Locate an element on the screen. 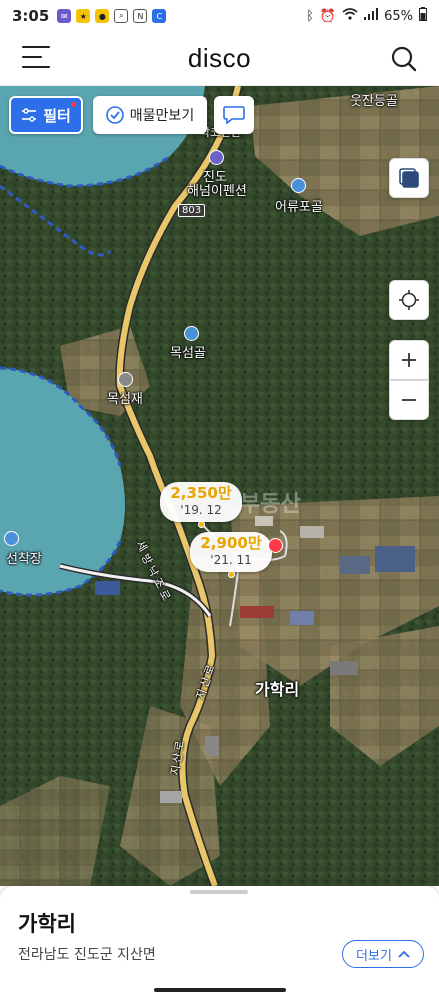 This screenshot has height=1000, width=439. battery-percent: 65% is located at coordinates (398, 16).